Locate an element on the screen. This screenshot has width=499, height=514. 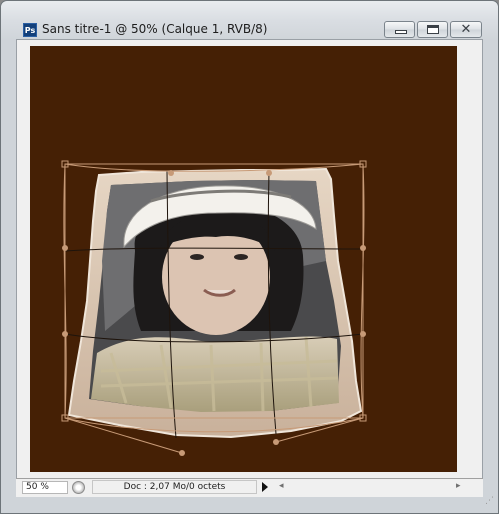
status-menu-arrow-icon is located at coordinates (265, 487).